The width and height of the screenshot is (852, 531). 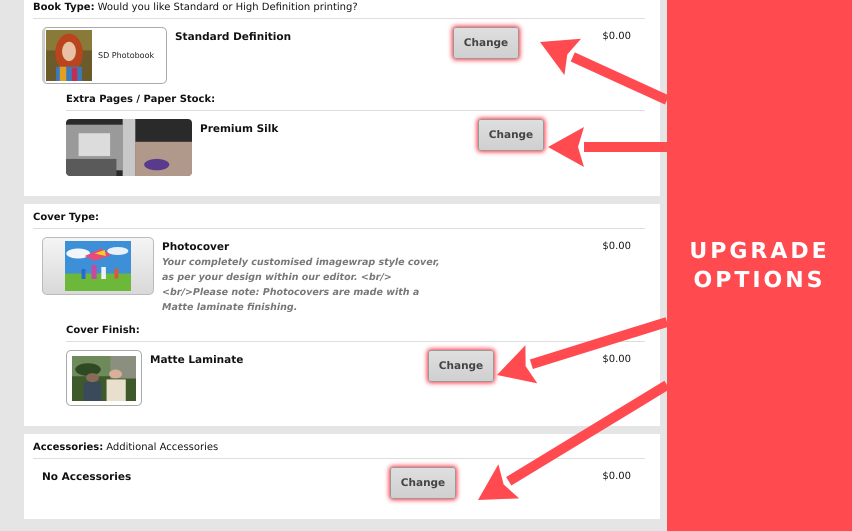 I want to click on option-title: Standard Definition, so click(x=233, y=37).